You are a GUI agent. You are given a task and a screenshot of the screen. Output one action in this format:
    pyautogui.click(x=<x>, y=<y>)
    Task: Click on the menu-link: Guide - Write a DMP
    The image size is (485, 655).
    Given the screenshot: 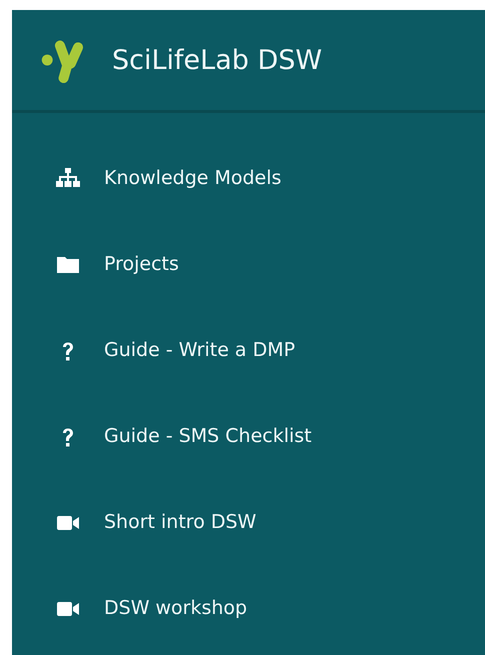 What is the action you would take?
    pyautogui.click(x=200, y=349)
    